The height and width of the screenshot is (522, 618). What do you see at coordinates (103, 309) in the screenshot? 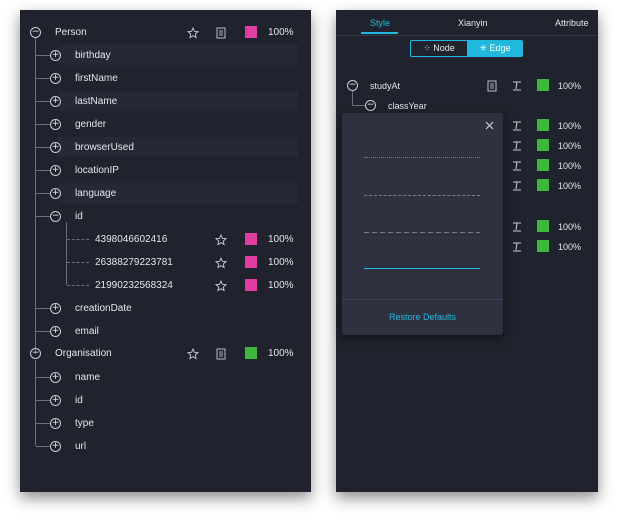
I see `property-creationdate: creationDate` at bounding box center [103, 309].